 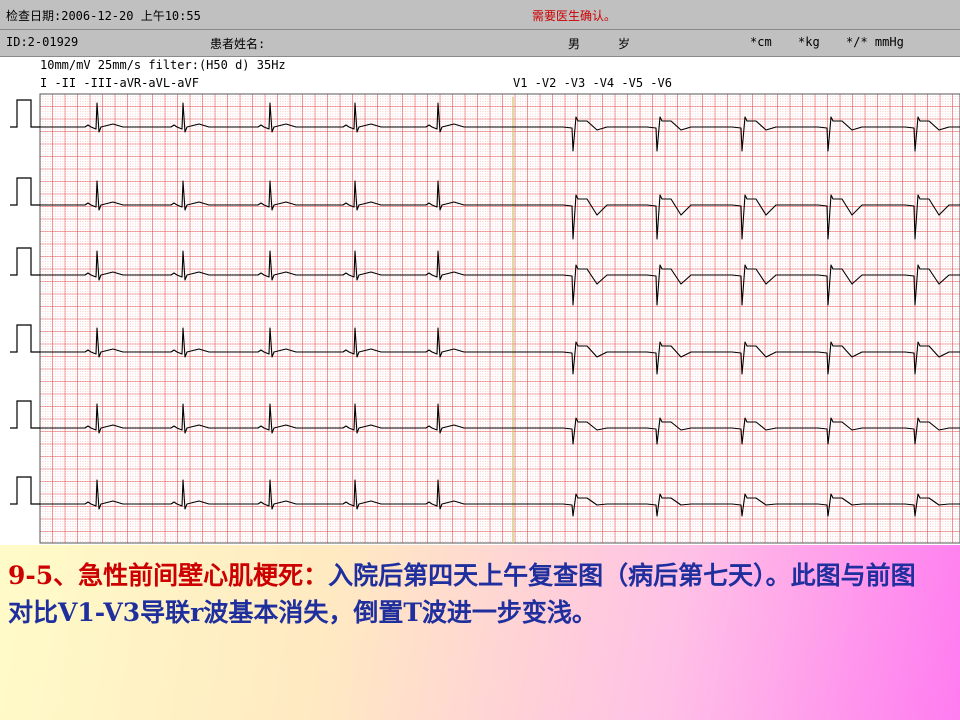 I want to click on exam-date: 检查日期:2006-12-20 上午10:55, so click(x=103, y=16).